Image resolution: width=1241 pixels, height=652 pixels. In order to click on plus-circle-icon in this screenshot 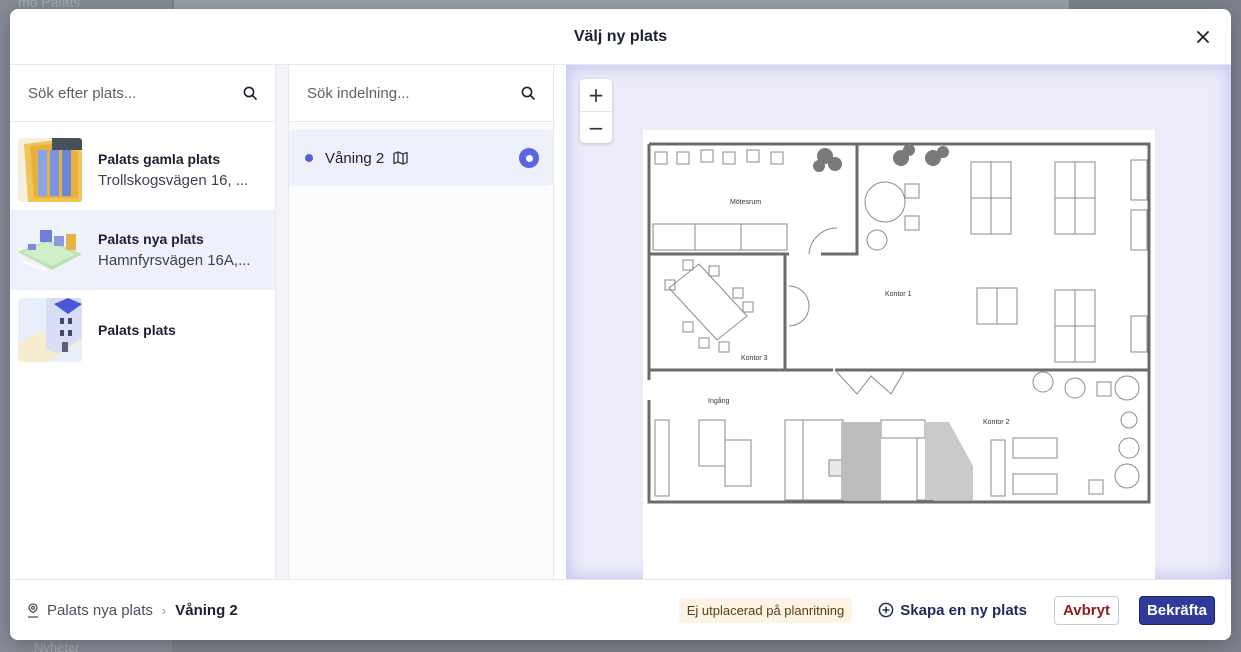, I will do `click(886, 610)`.